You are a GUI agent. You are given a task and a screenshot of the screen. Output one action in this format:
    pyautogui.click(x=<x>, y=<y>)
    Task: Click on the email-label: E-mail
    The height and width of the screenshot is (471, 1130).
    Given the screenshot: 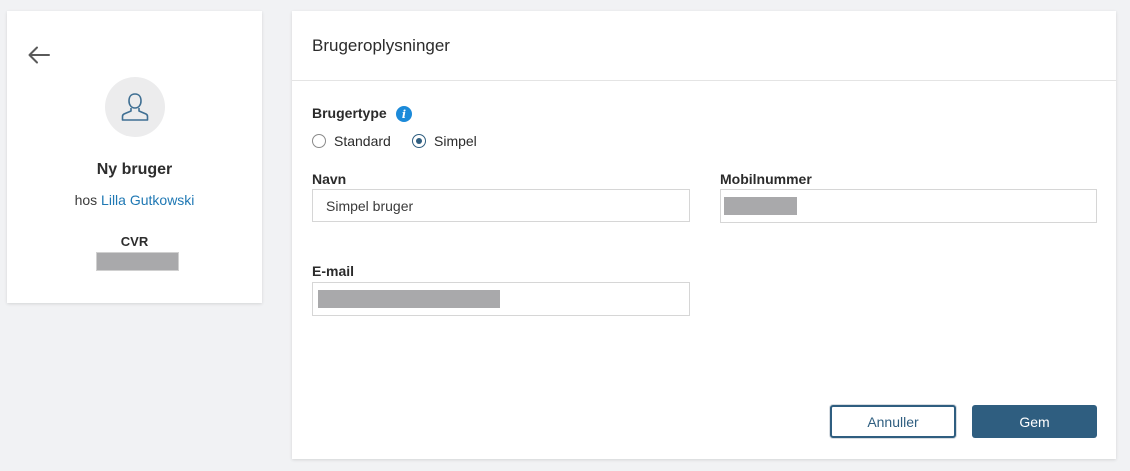 What is the action you would take?
    pyautogui.click(x=333, y=271)
    